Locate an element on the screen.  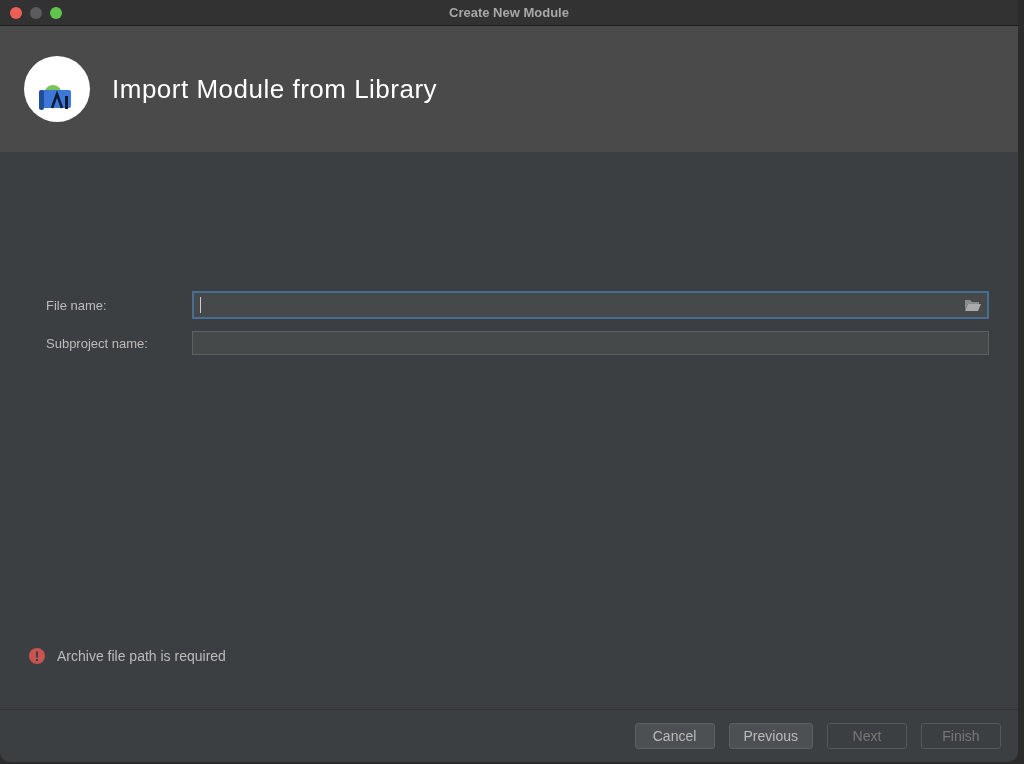
field-label: File name: is located at coordinates (77, 305).